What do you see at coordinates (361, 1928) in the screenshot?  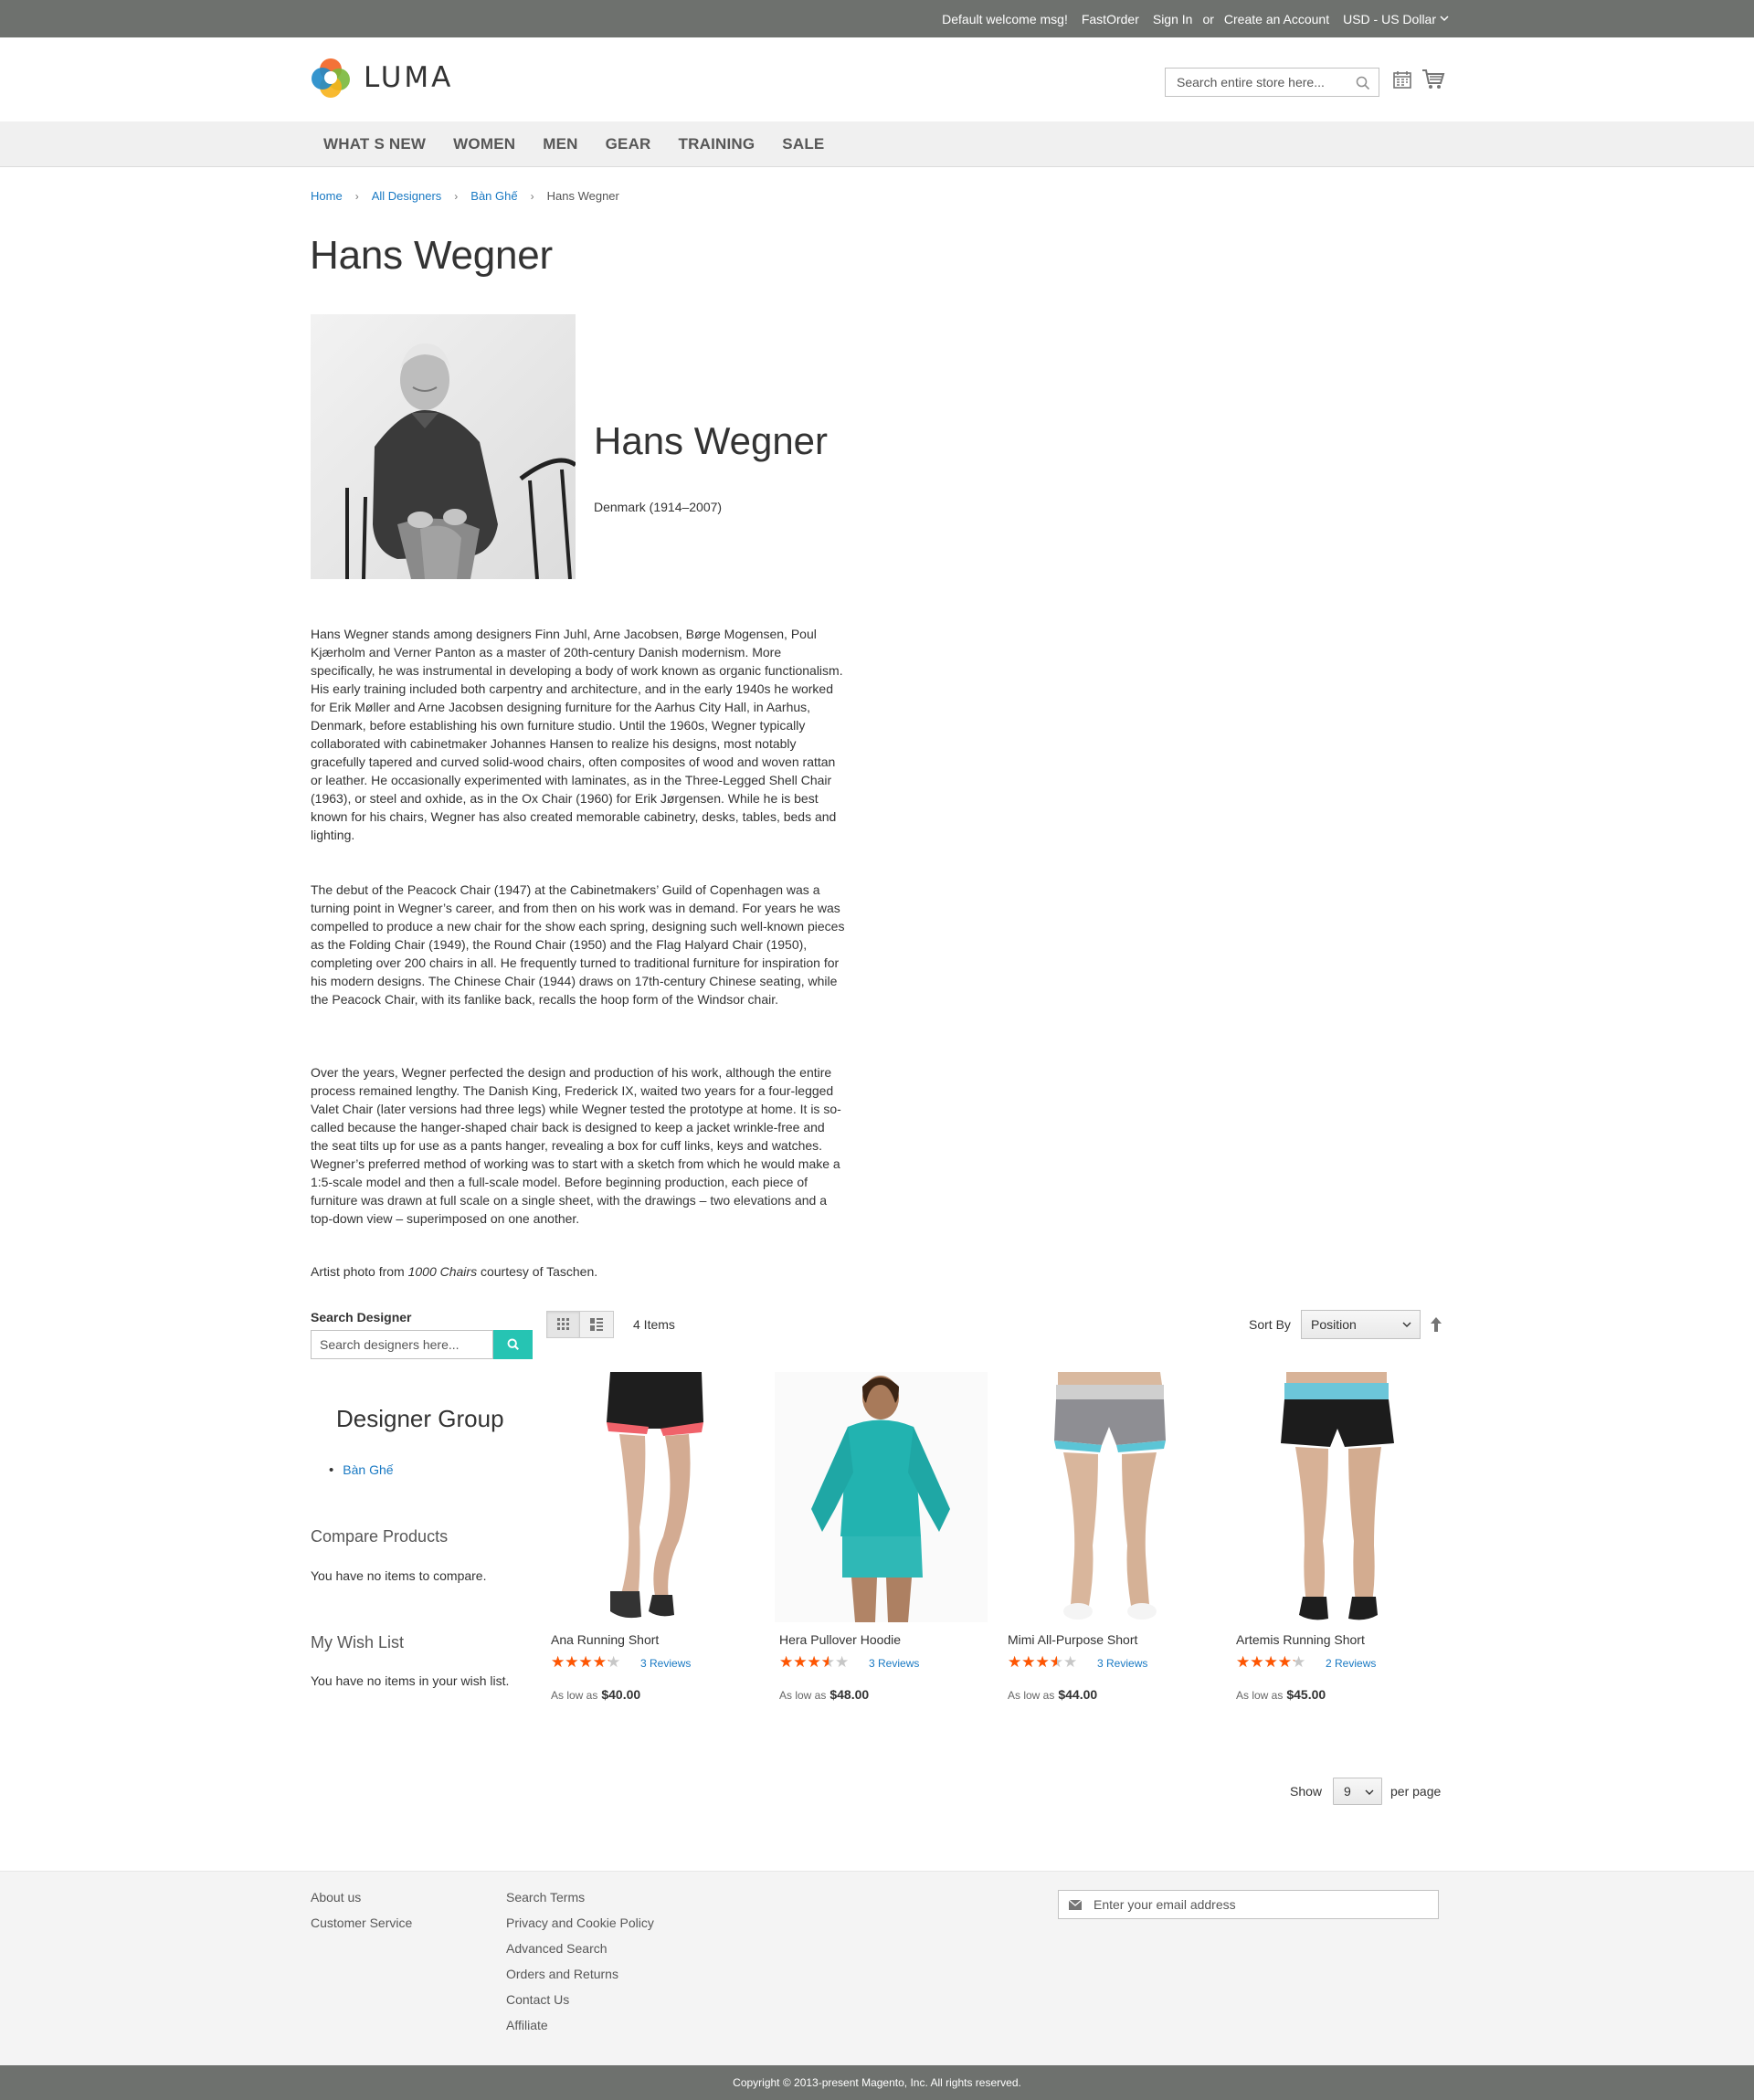 I see `footer-link-customer-service: Customer Service` at bounding box center [361, 1928].